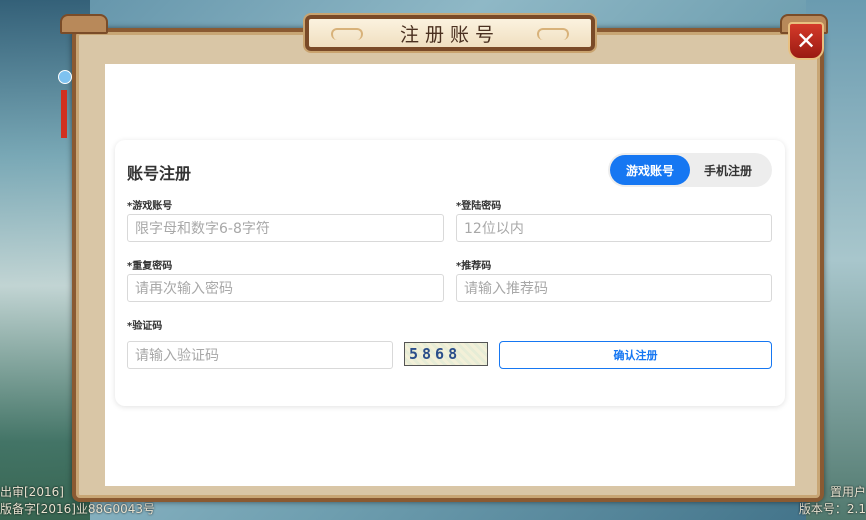  Describe the element at coordinates (650, 170) in the screenshot. I see `tab-game-account: 游戏账号` at that location.